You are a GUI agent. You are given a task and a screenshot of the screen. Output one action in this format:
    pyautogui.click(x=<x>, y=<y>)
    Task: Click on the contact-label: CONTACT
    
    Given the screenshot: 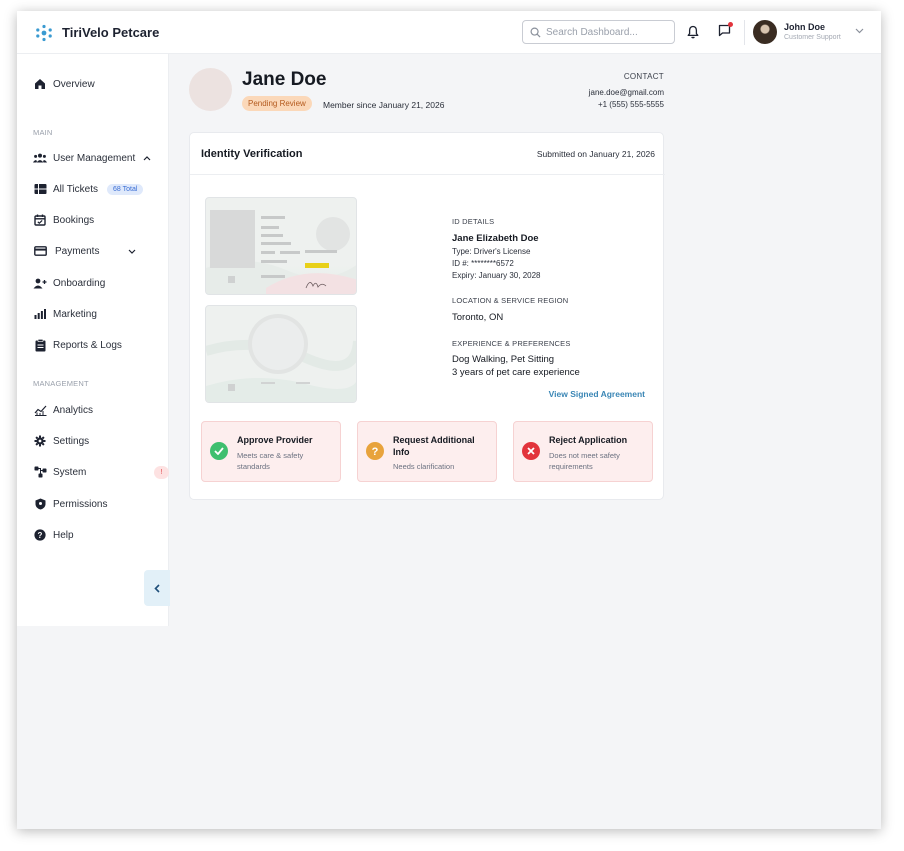 What is the action you would take?
    pyautogui.click(x=643, y=76)
    